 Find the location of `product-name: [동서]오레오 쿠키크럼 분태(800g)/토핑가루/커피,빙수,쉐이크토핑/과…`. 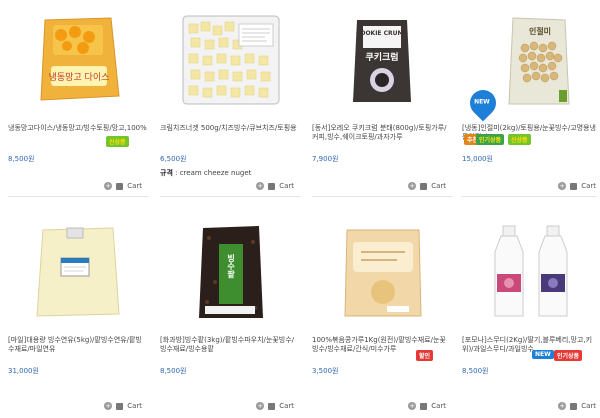

product-name: [동서]오레오 쿠키크럼 분태(800g)/토핑가루/커피,빙수,쉐이크토핑/과… is located at coordinates (382, 138).